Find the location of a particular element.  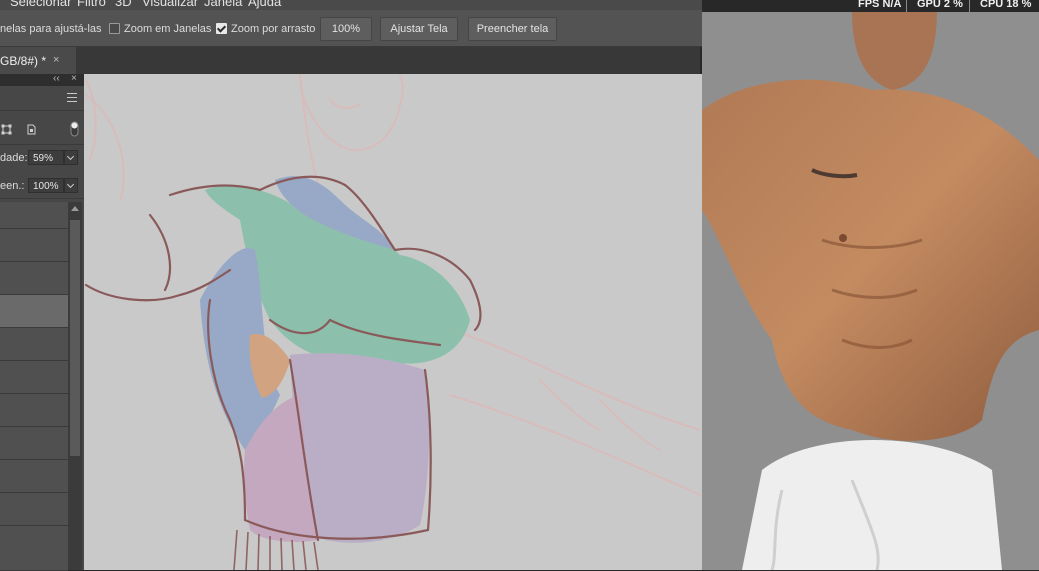

fill-label: een.: is located at coordinates (12, 186).